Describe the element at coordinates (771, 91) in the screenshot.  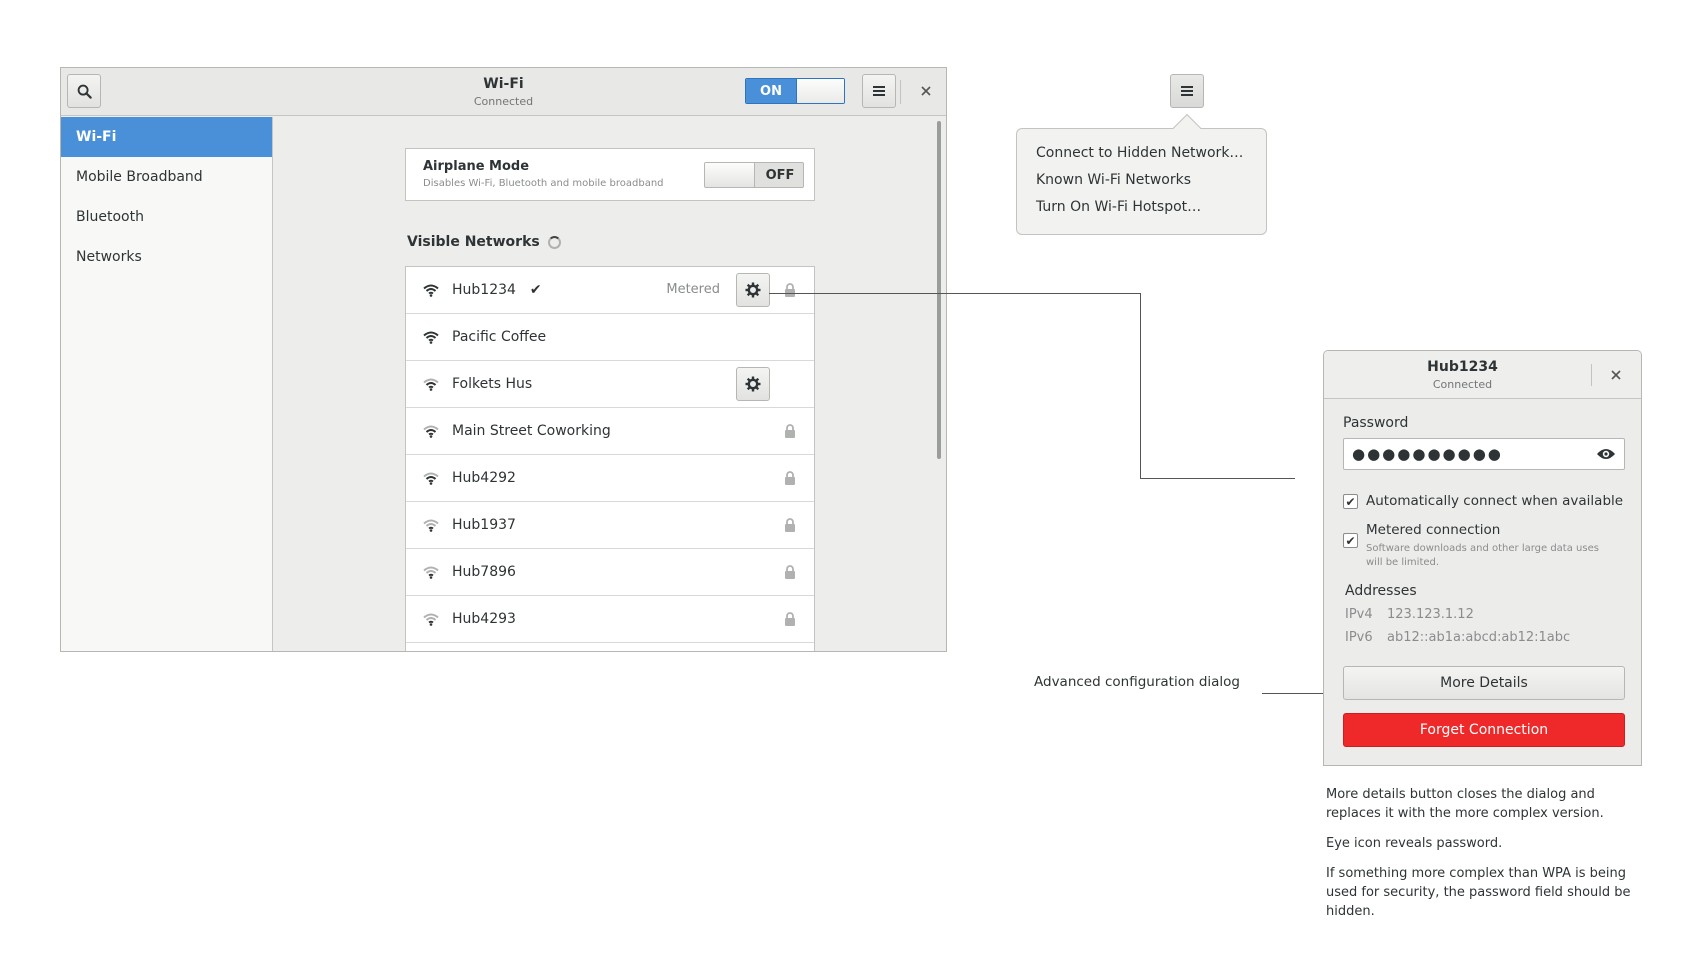
I see `wifi-toggle-label: ON` at that location.